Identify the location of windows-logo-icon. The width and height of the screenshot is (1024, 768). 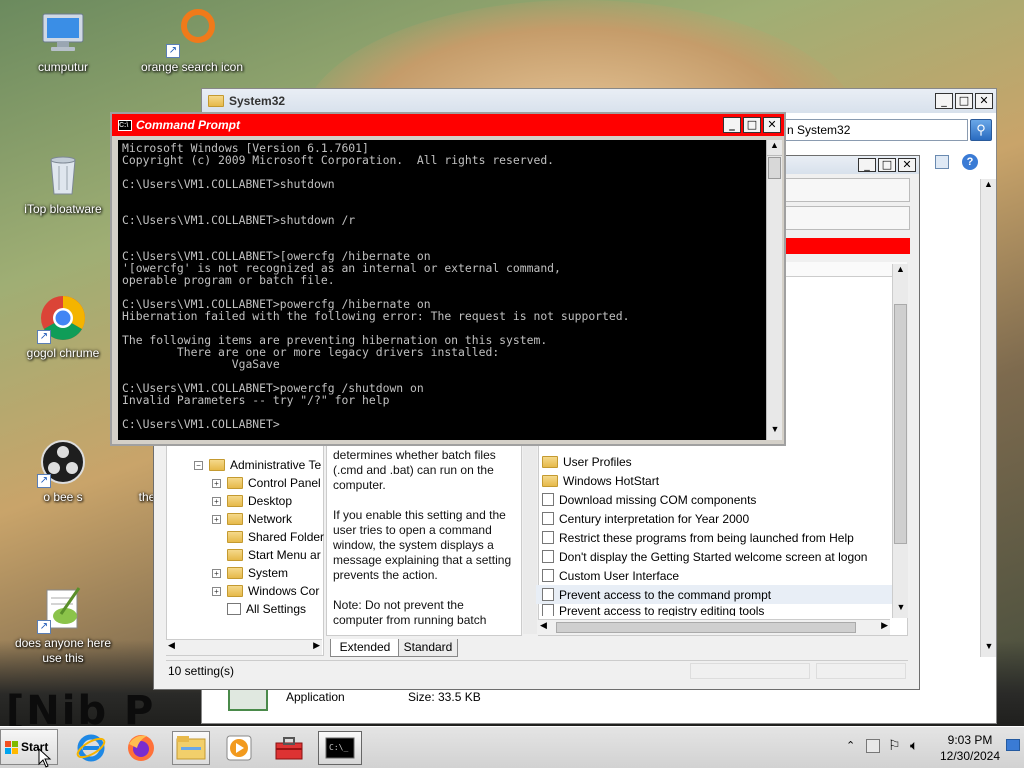
(11, 747).